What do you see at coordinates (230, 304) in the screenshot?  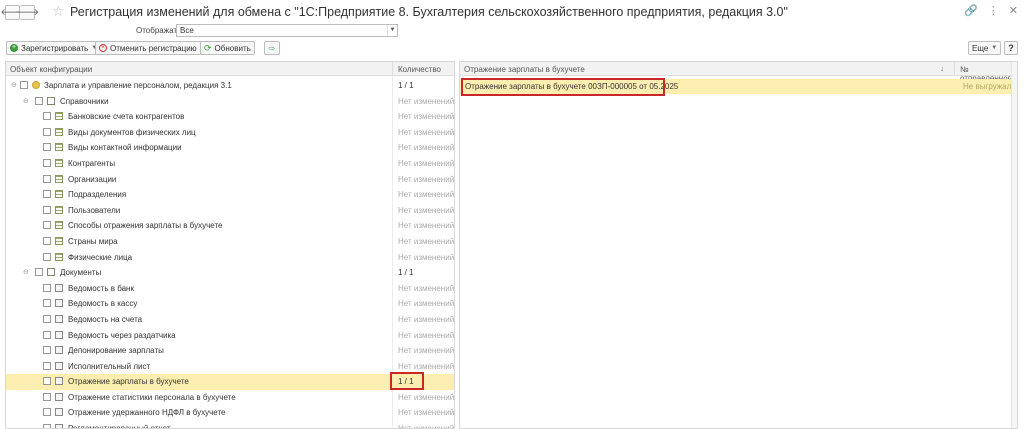 I see `tree-row: Ведомость в кассу Нет изменений` at bounding box center [230, 304].